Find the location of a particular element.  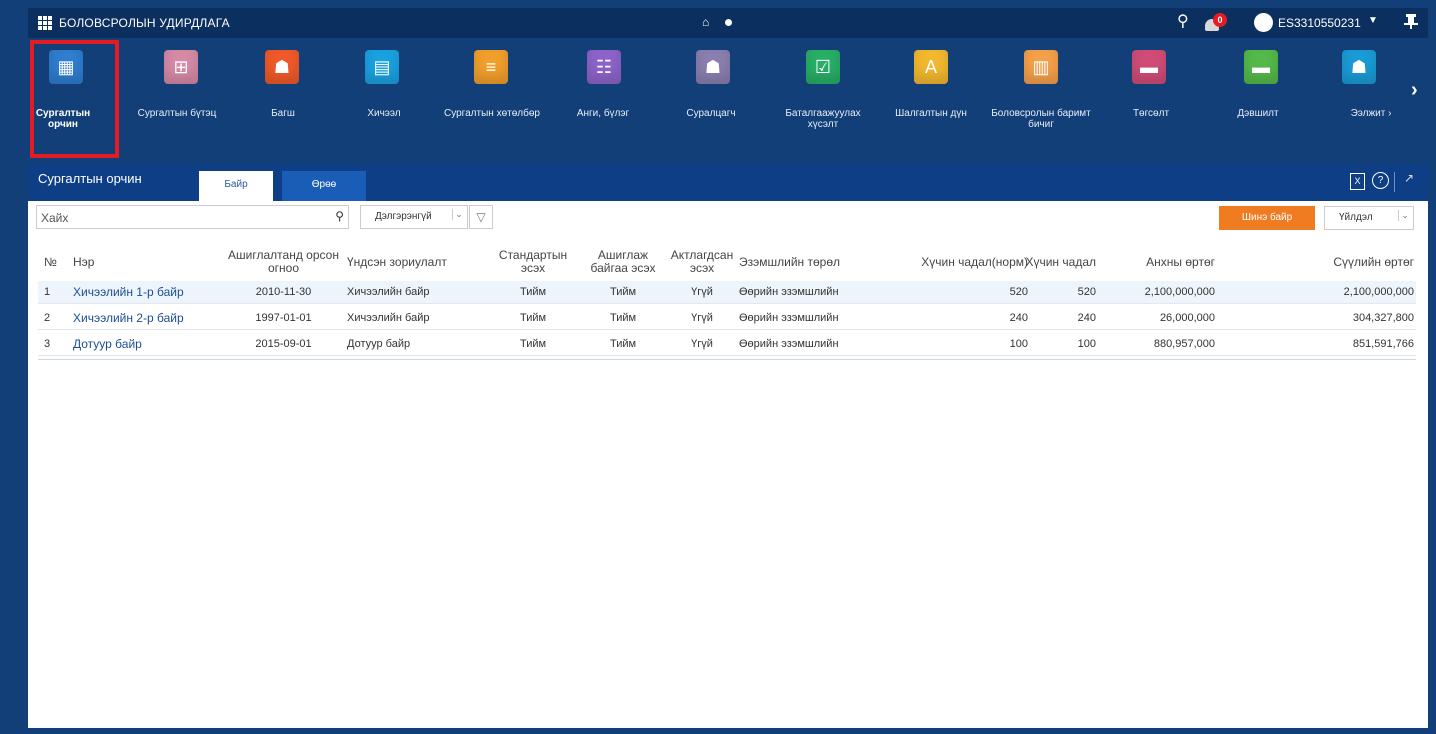

column-header: Эзэмшлийн төрөл is located at coordinates (811, 262).